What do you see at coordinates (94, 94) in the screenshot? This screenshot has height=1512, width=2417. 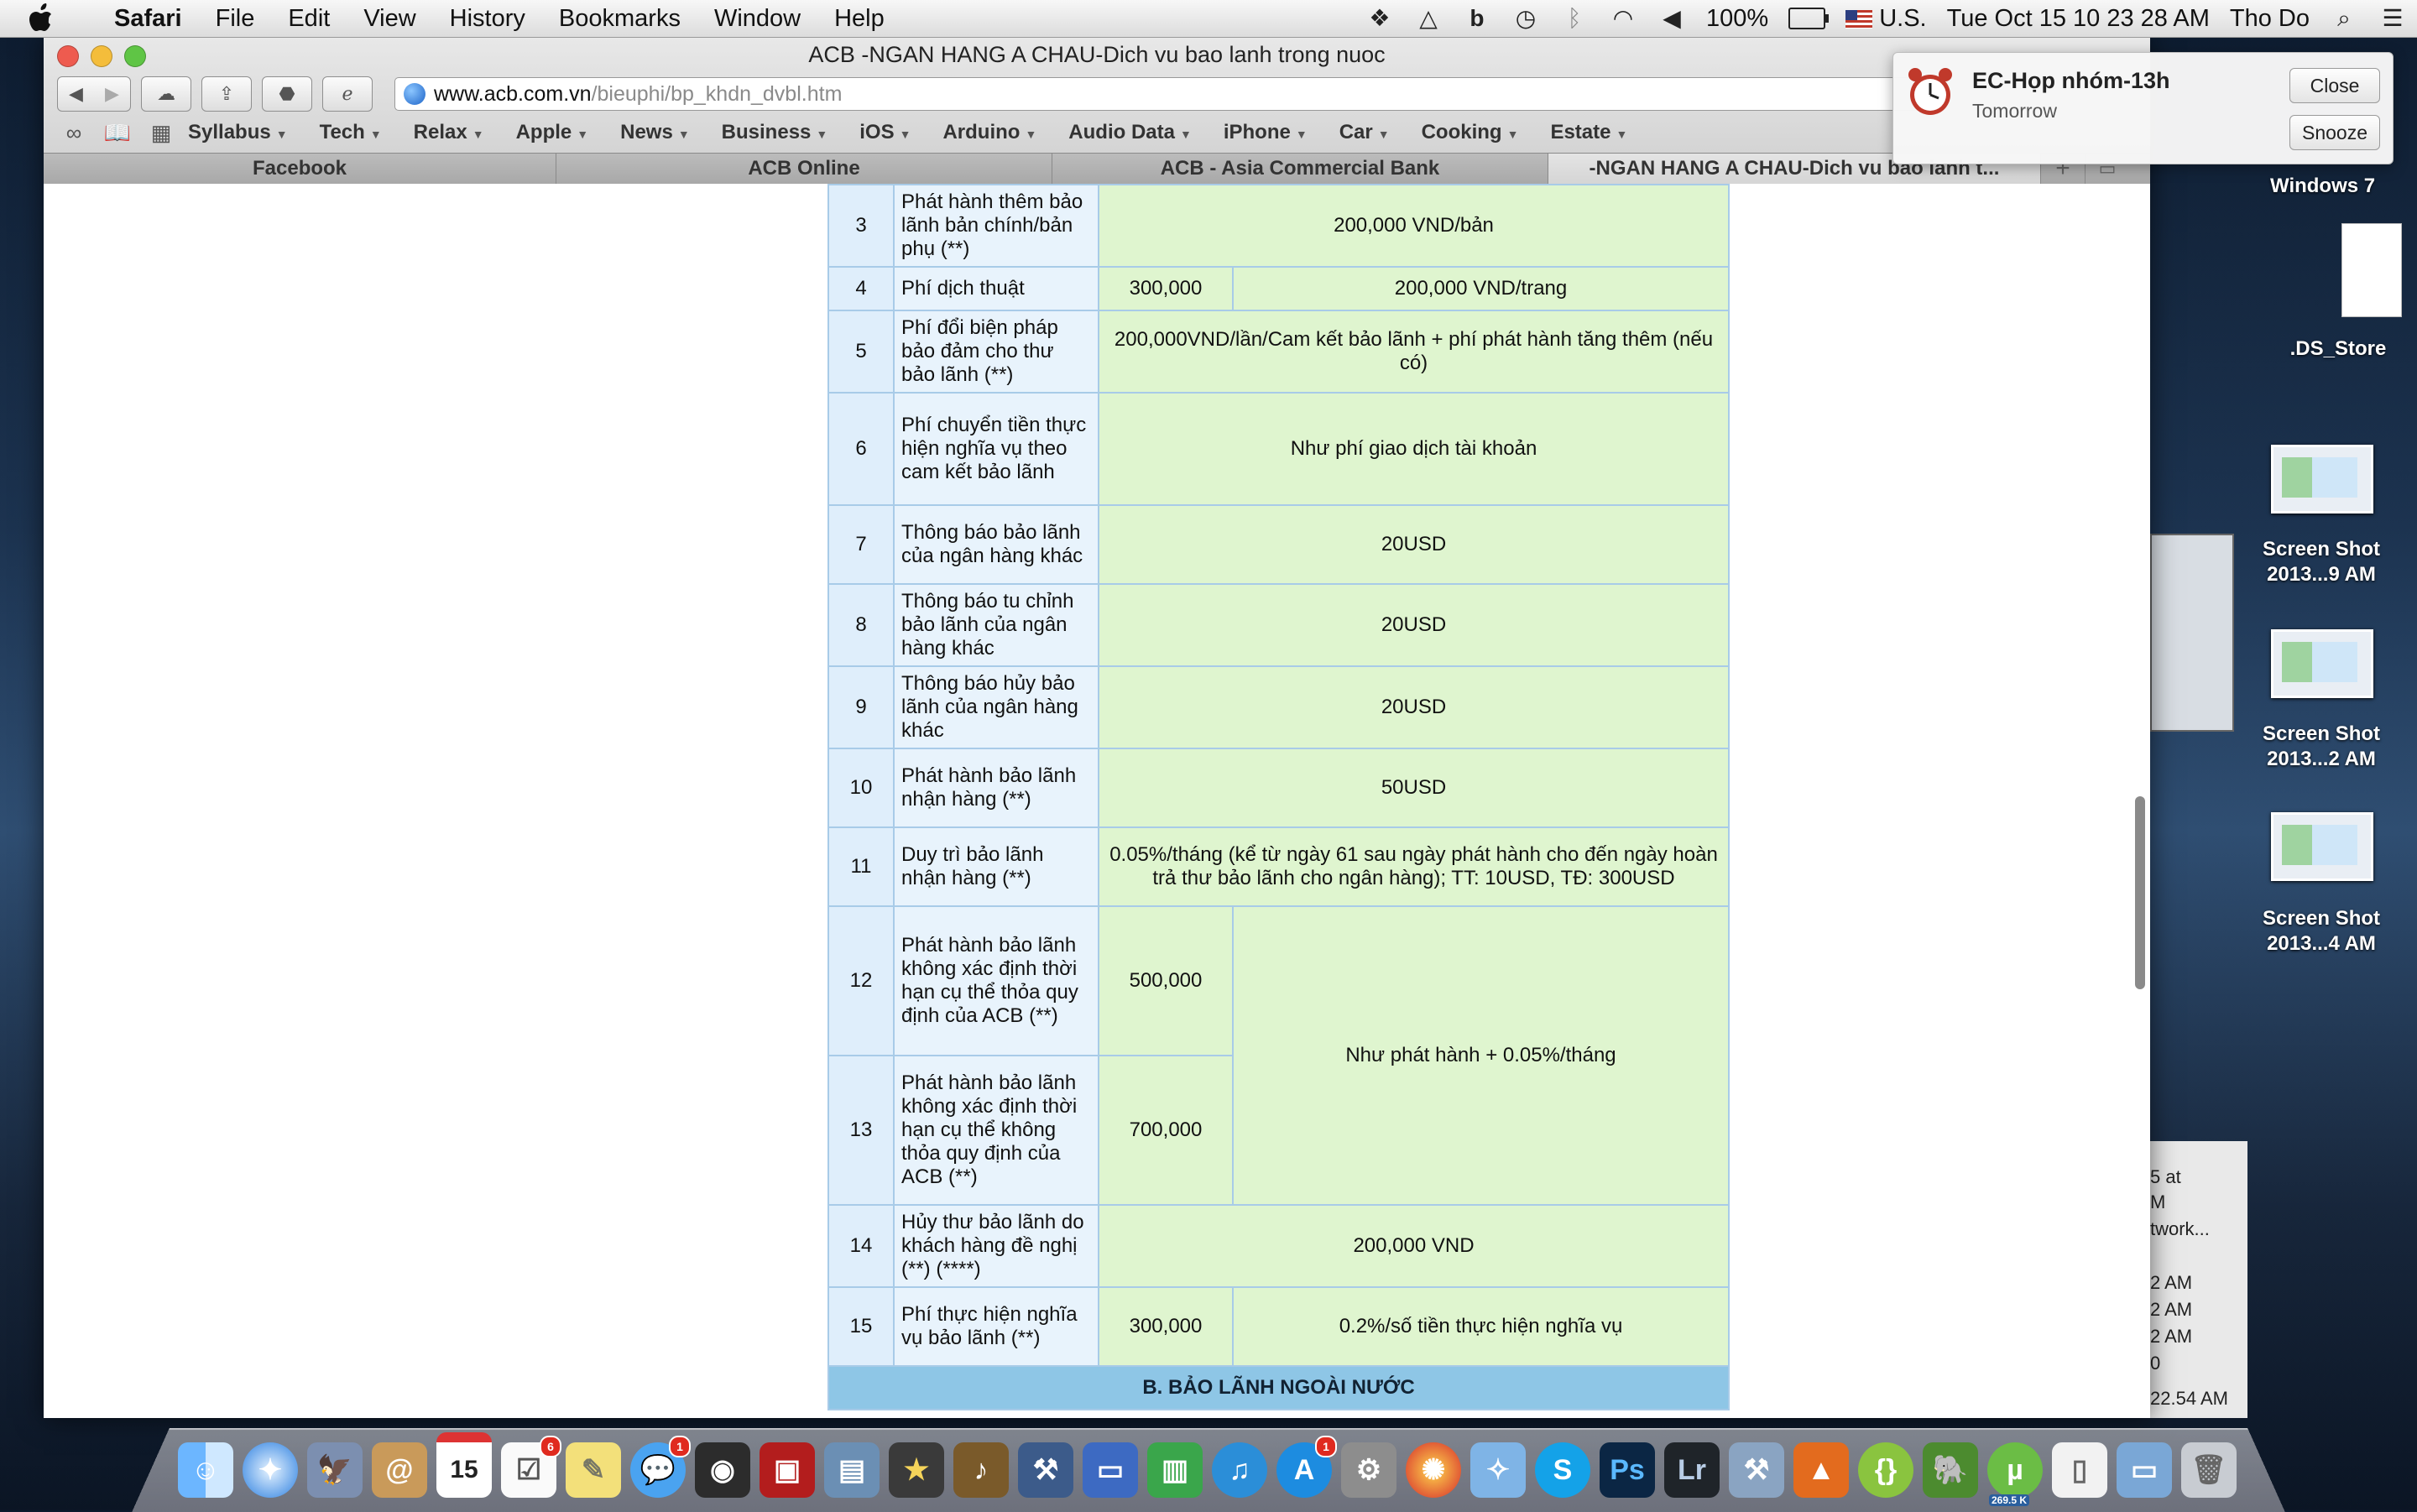 I see `back-forward-buttons: ◀ ▶` at bounding box center [94, 94].